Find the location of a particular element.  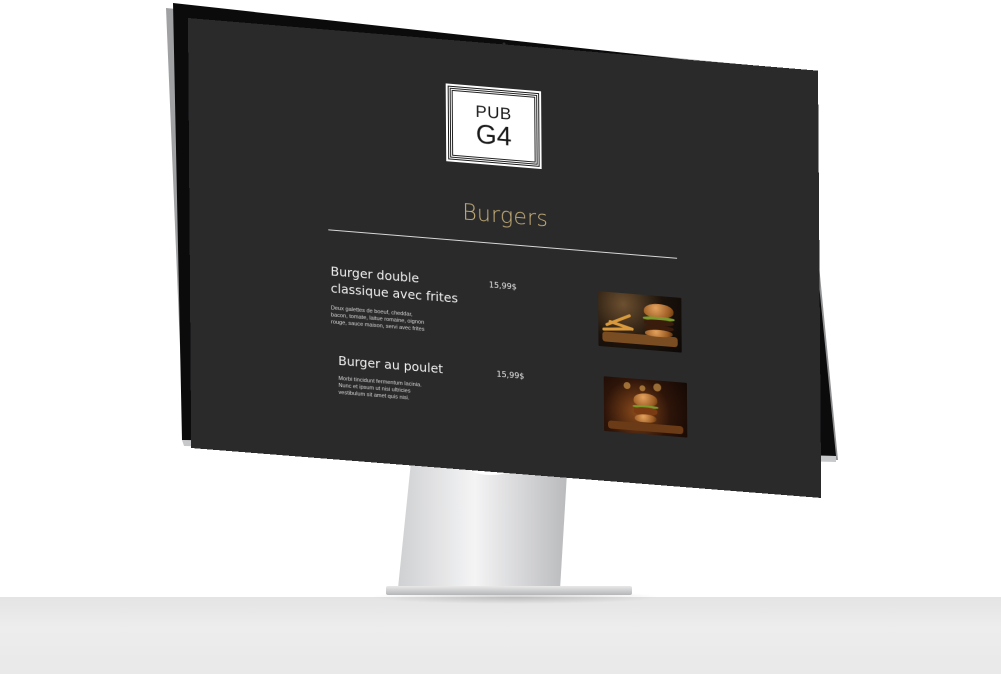

logo-text-line2: G4 is located at coordinates (494, 135).